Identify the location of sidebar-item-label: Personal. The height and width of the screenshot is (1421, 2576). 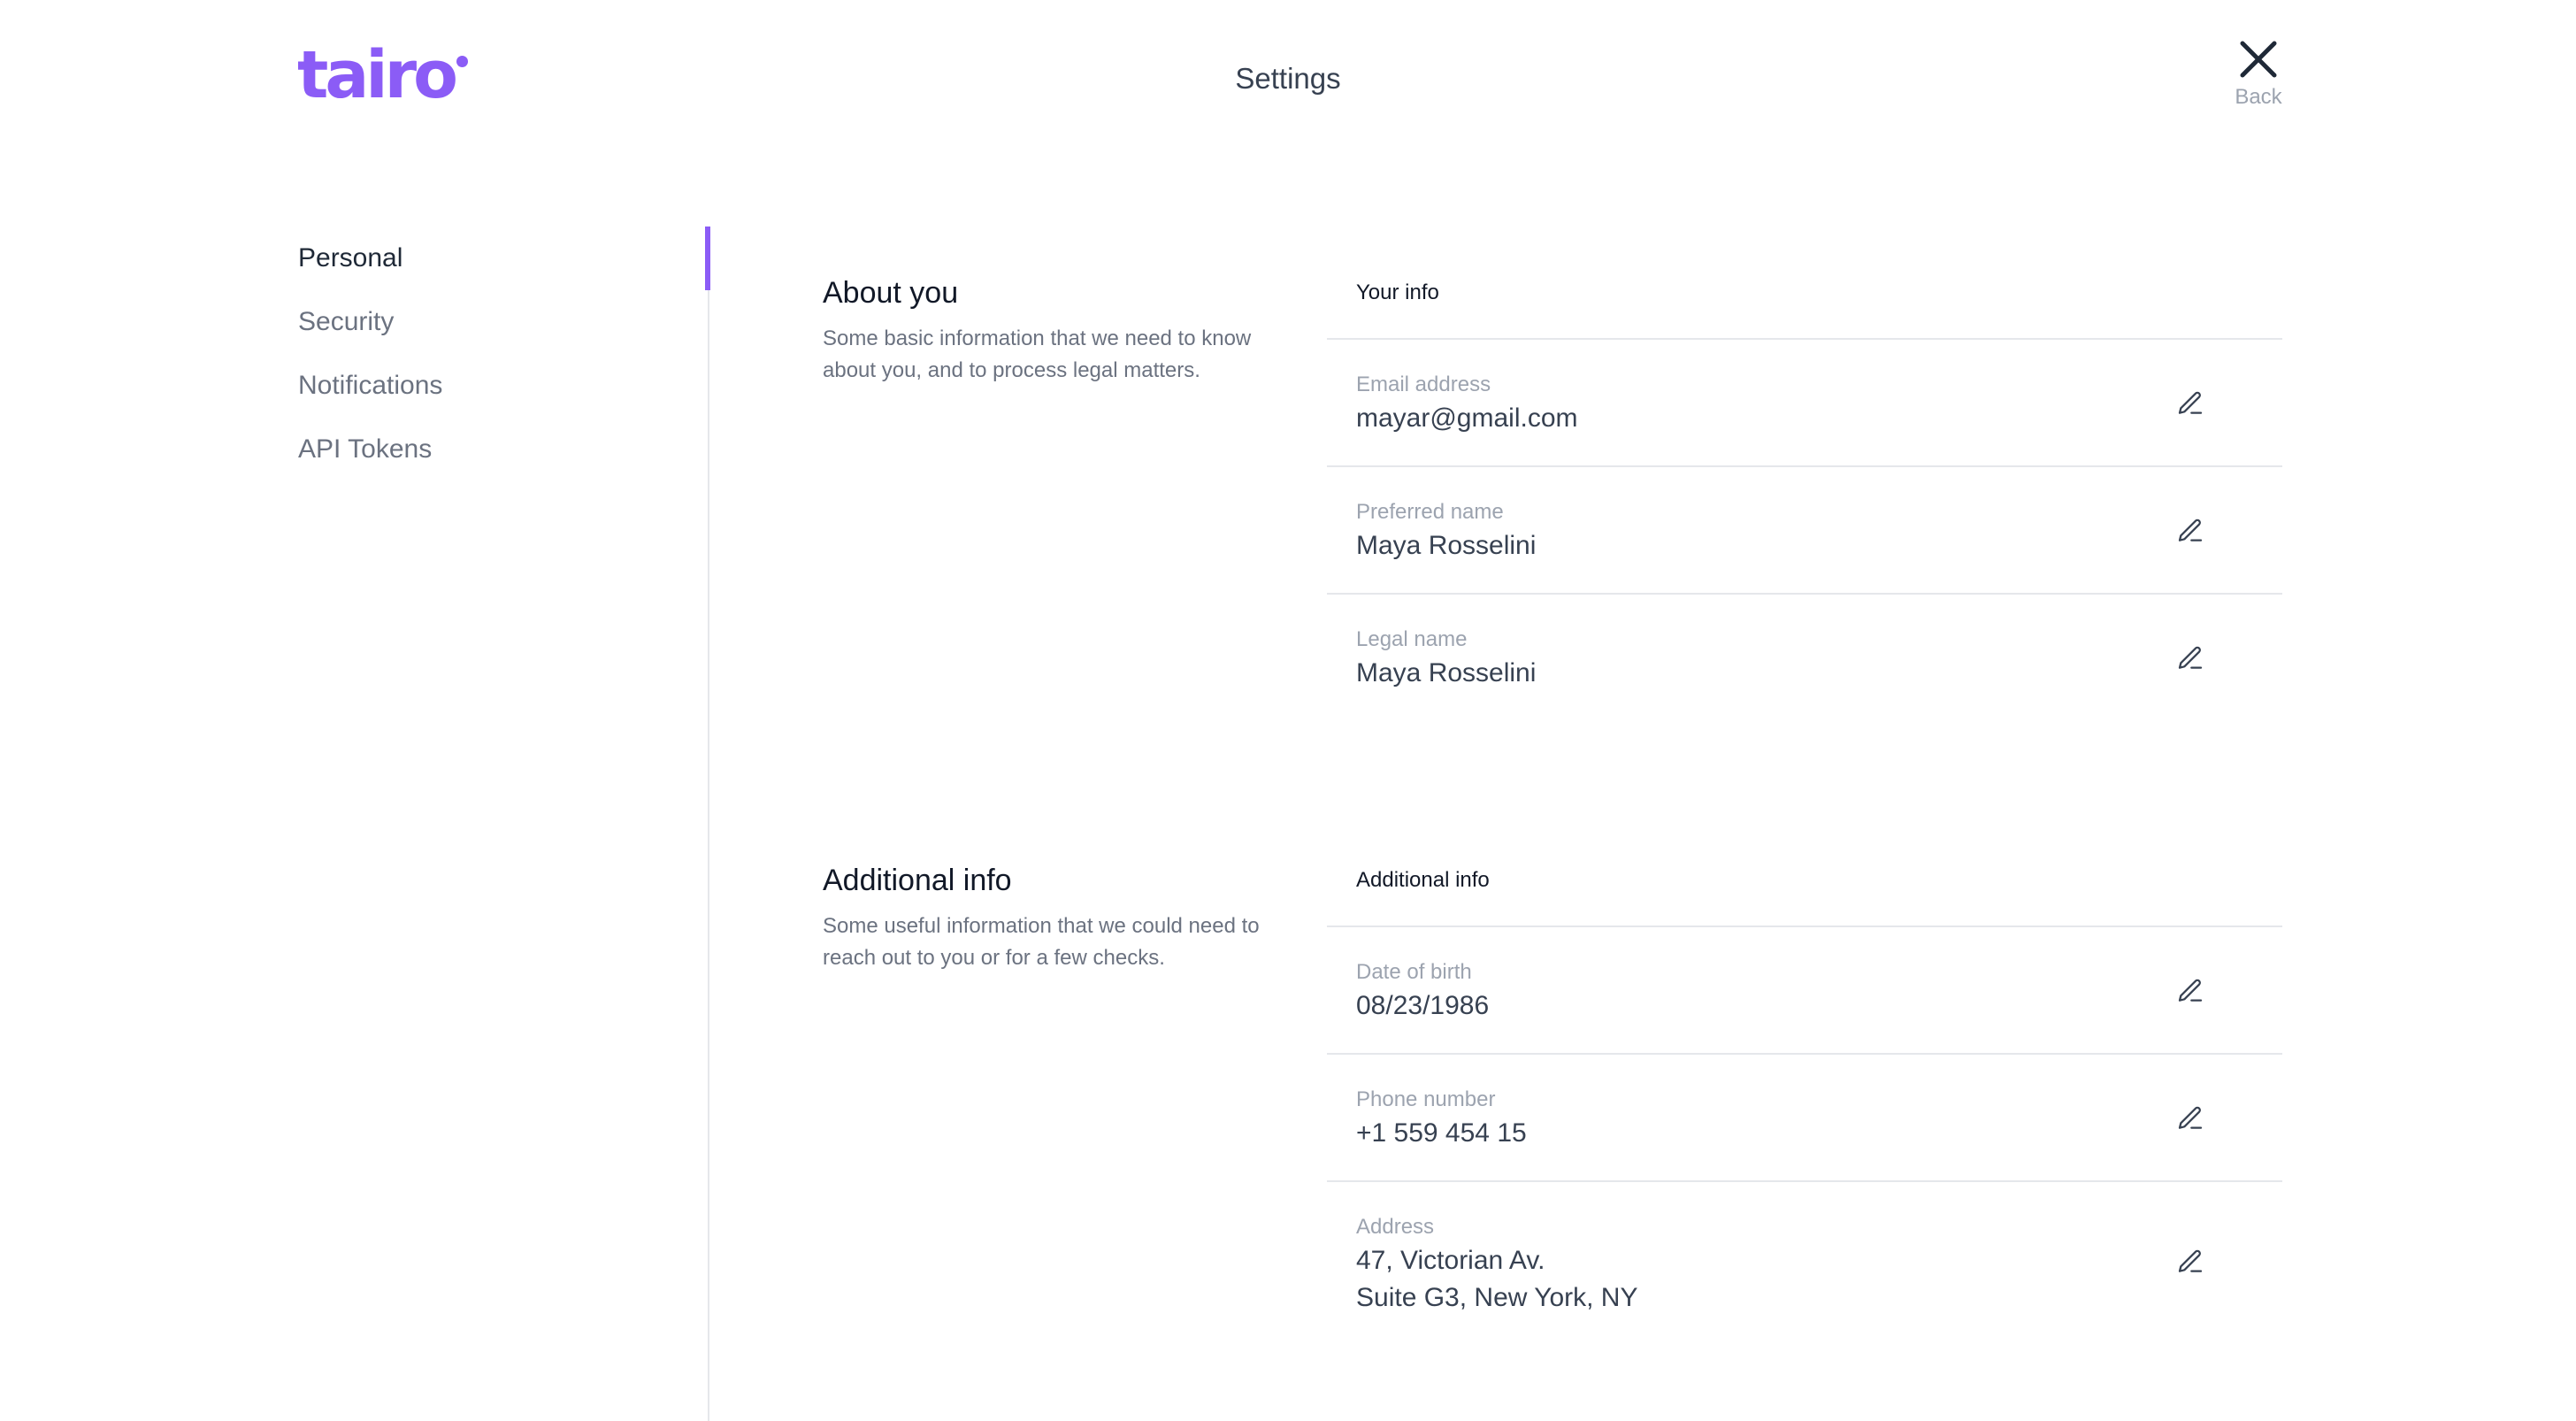
(350, 258).